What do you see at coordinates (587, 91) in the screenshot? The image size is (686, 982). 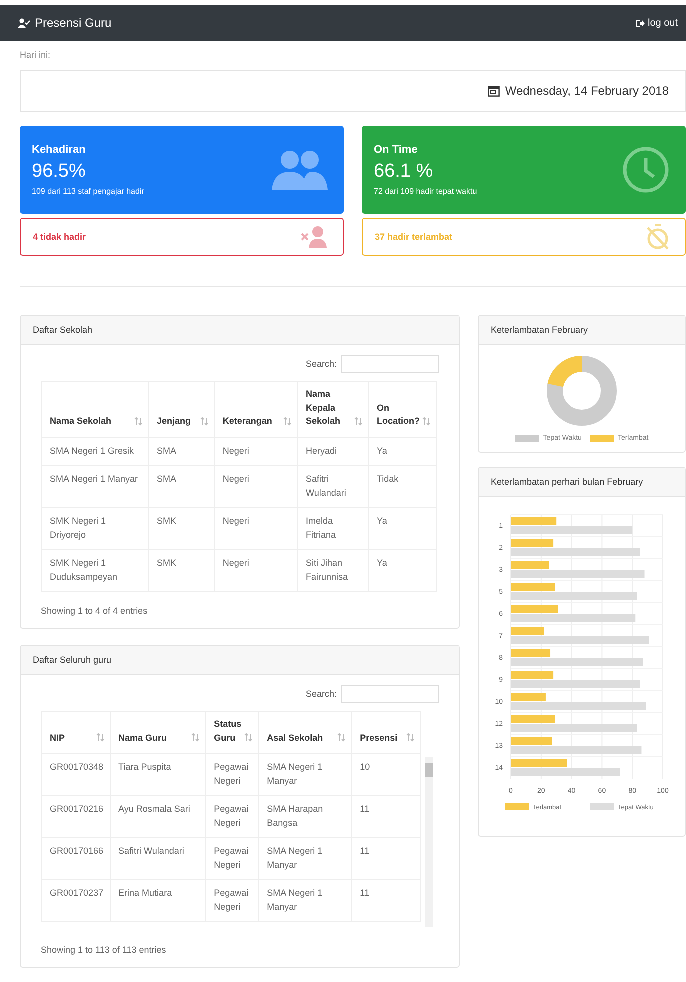 I see `date-text: Wednesday, 14 February 2018` at bounding box center [587, 91].